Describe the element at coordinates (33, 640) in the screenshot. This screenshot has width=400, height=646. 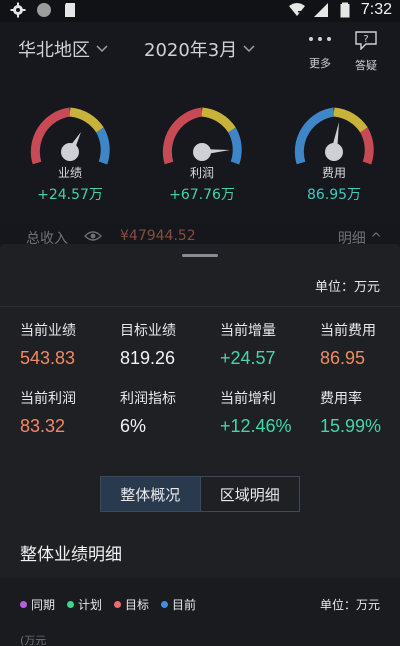
I see `axis-unit-label: (万元` at that location.